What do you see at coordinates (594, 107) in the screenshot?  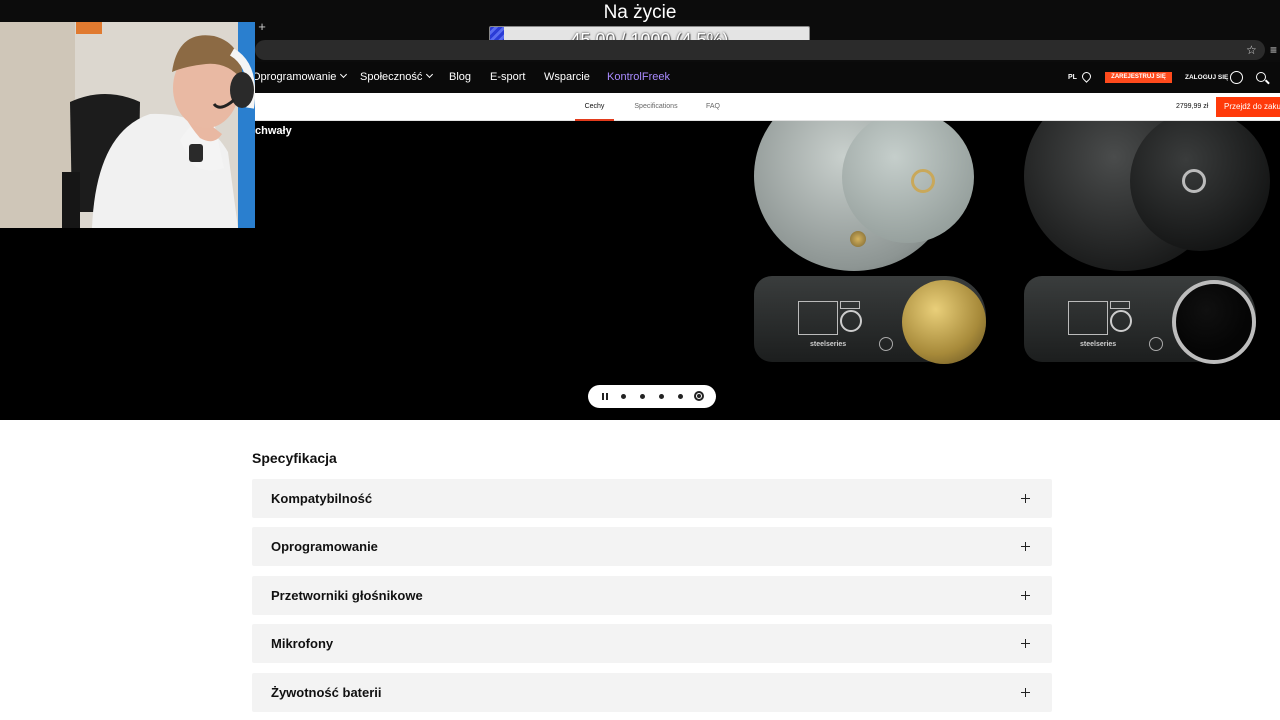 I see `tab-features: Cechy` at bounding box center [594, 107].